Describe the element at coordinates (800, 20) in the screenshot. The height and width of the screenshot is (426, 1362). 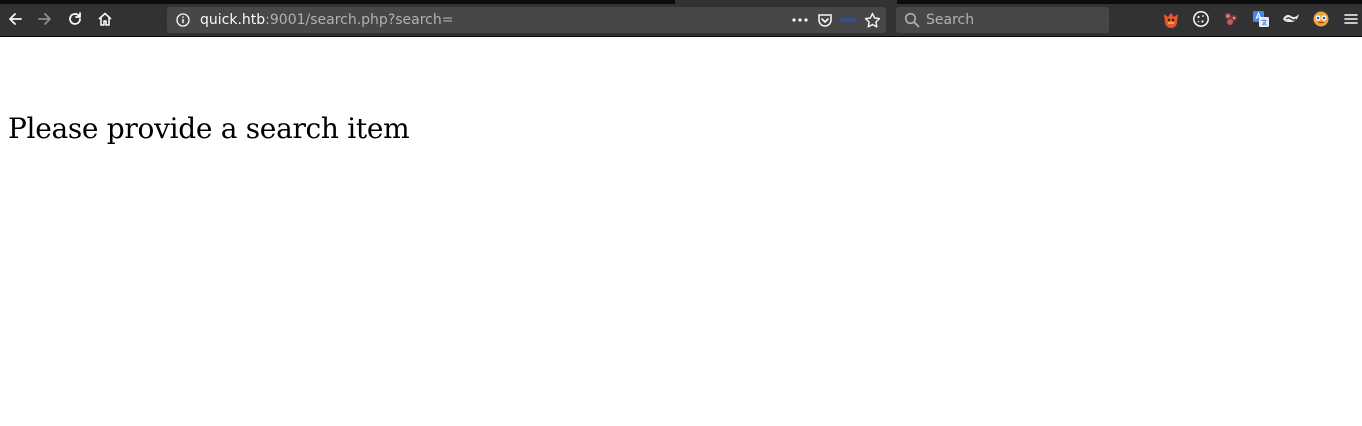
I see `more-dots-icon` at that location.